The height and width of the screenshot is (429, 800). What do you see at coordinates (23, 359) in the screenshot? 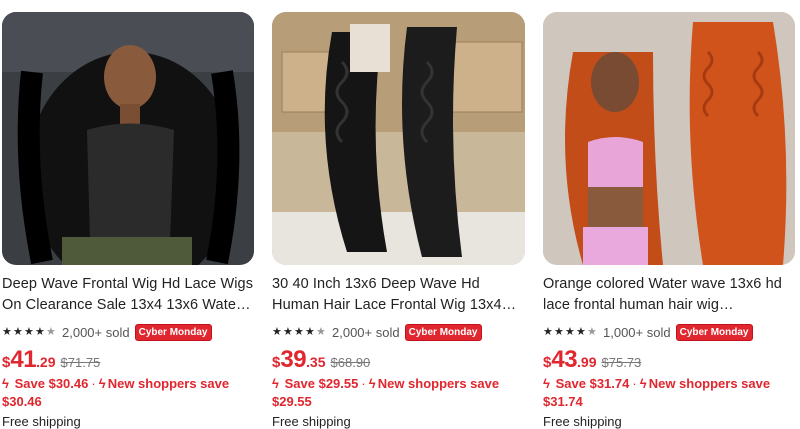
I see `price-whole: 41` at bounding box center [23, 359].